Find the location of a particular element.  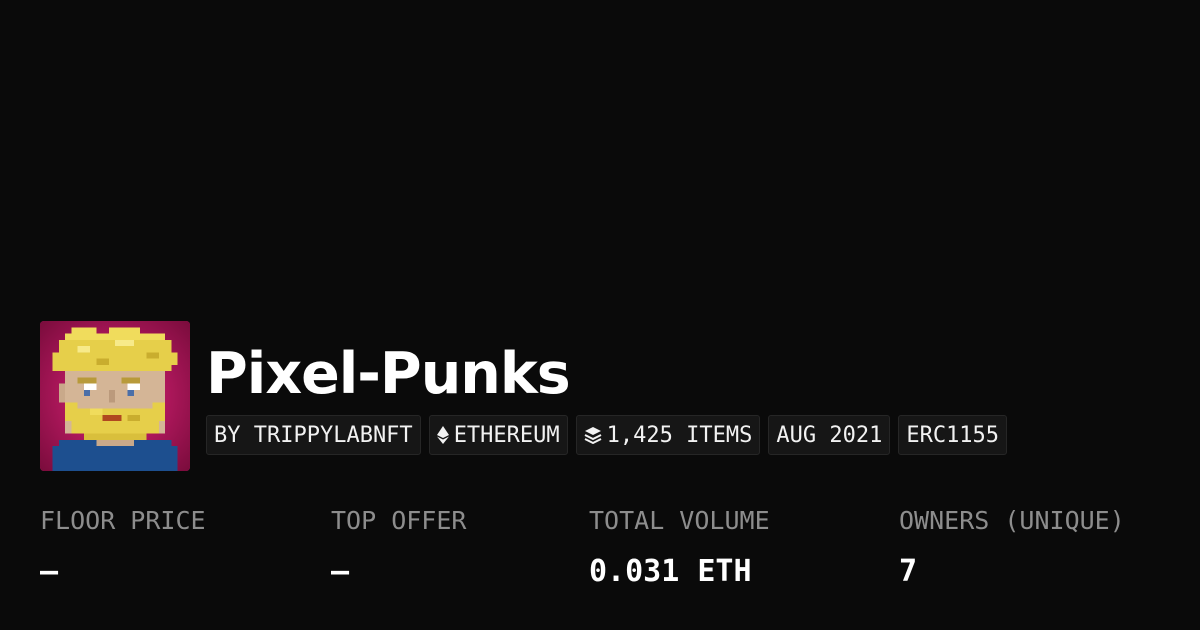

stat-label: TOTAL VOLUME is located at coordinates (679, 520).